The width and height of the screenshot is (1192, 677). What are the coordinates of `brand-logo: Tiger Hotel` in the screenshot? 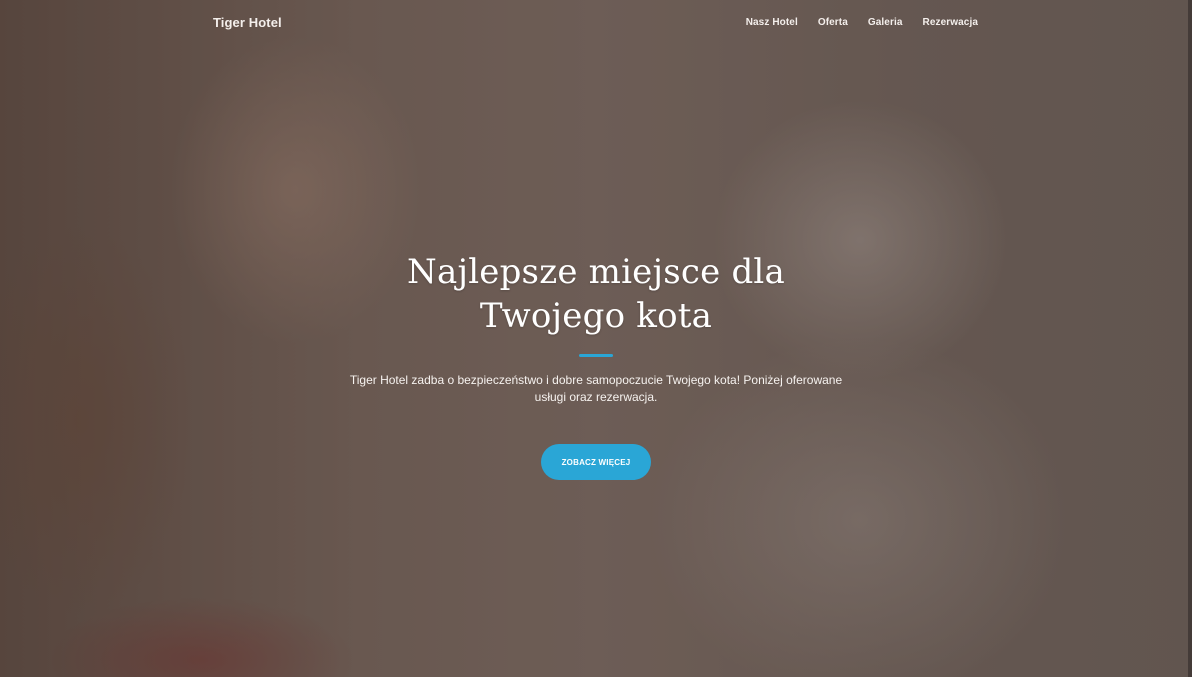 It's located at (247, 22).